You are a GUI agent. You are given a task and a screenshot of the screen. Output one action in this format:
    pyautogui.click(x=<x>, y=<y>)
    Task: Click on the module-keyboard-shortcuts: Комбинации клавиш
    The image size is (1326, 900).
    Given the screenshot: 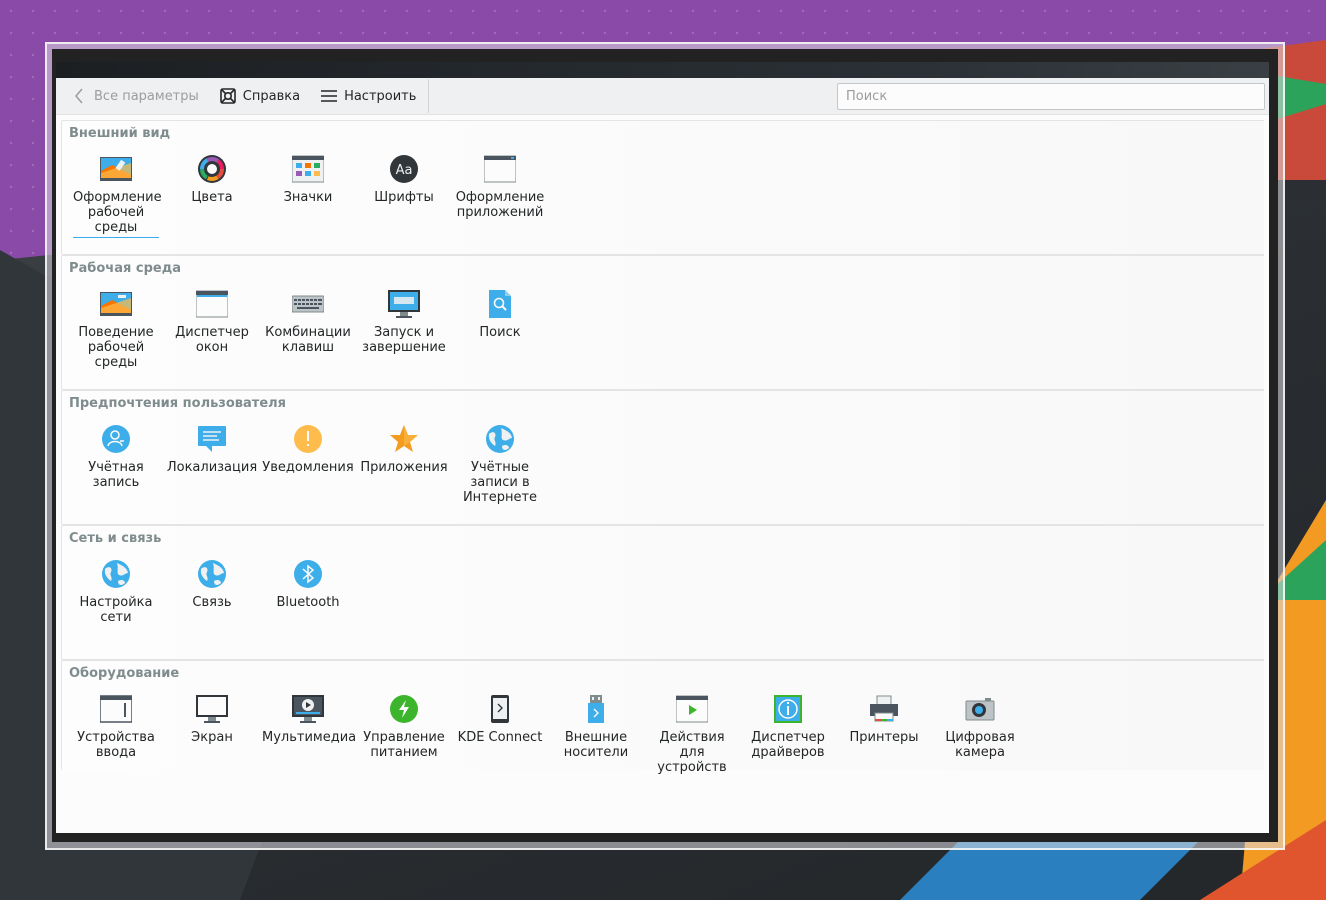 What is the action you would take?
    pyautogui.click(x=308, y=328)
    